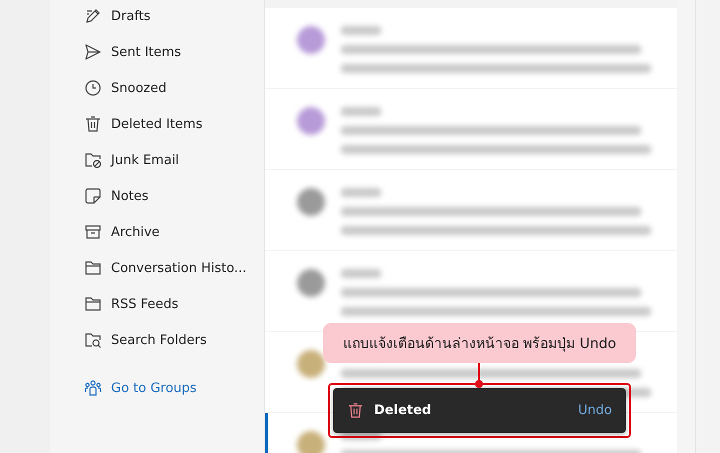 This screenshot has height=453, width=720. I want to click on folder-item: Drafts, so click(157, 17).